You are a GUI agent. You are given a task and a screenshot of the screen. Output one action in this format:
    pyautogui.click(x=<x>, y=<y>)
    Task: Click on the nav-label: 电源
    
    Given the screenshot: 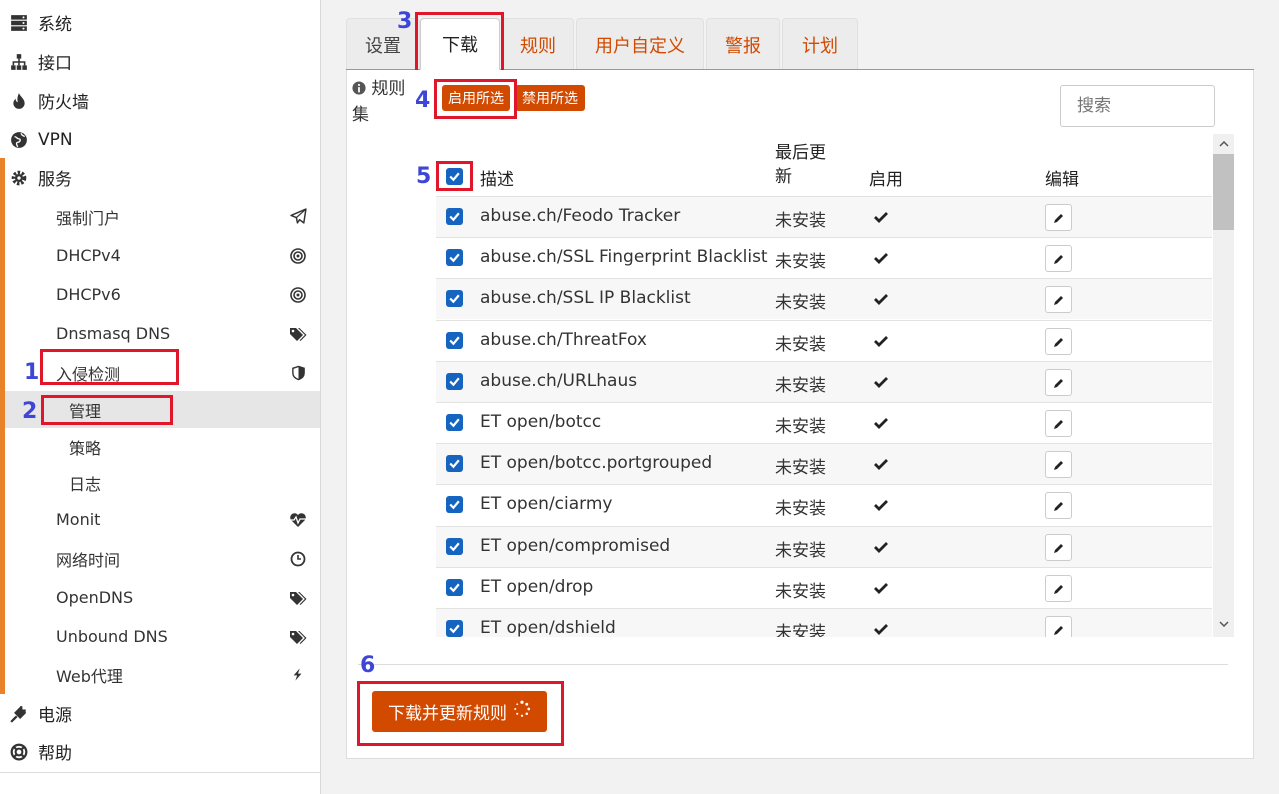 What is the action you would take?
    pyautogui.click(x=55, y=716)
    